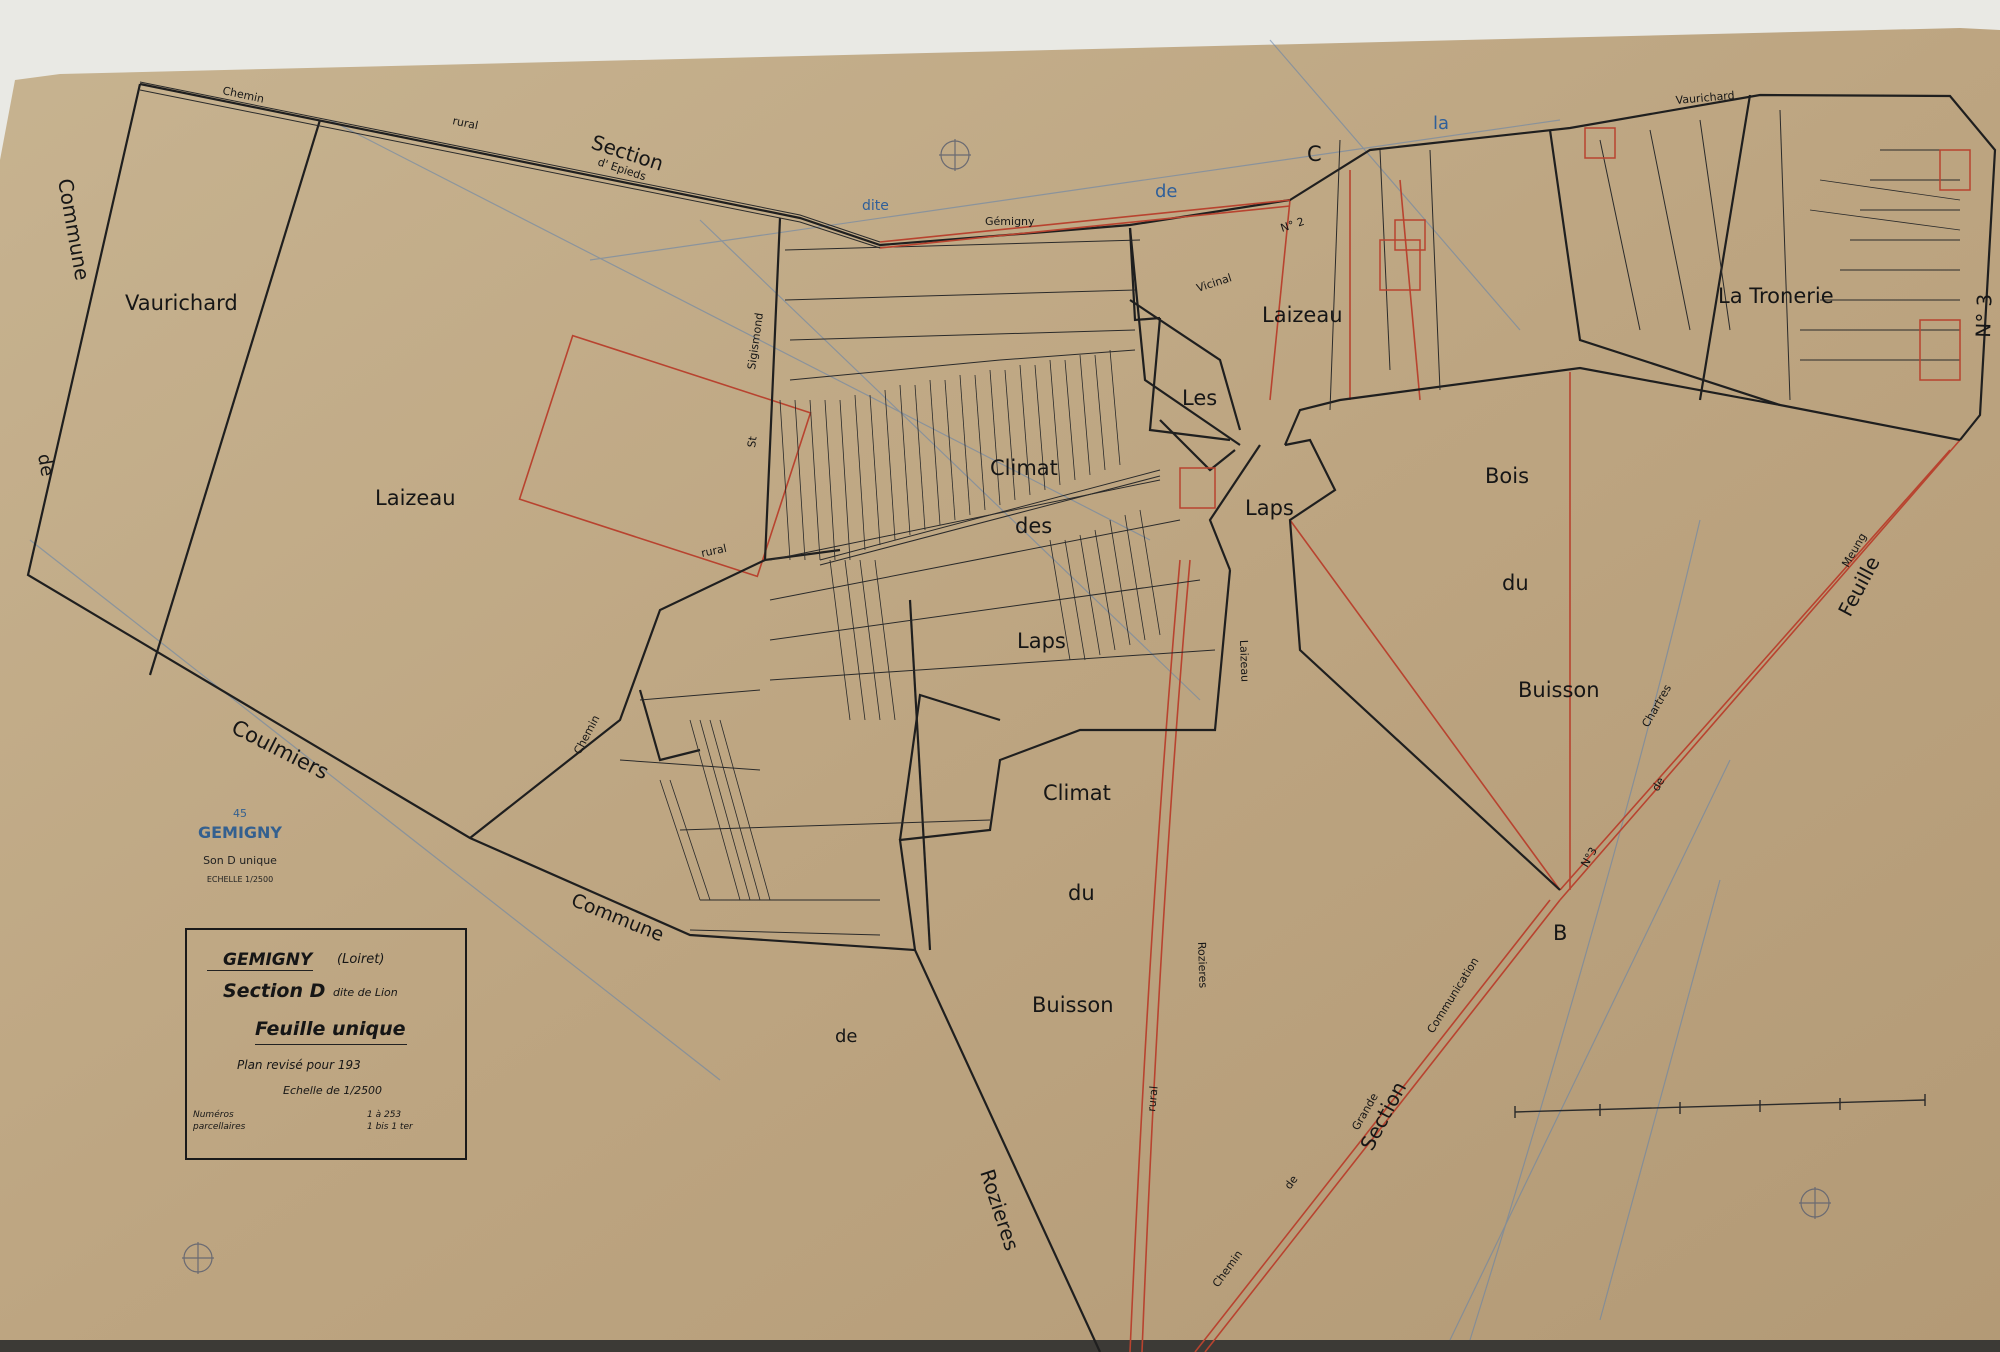 The image size is (2000, 1352). Describe the element at coordinates (181, 303) in the screenshot. I see `label-vaurichard: Vaurichard` at that location.